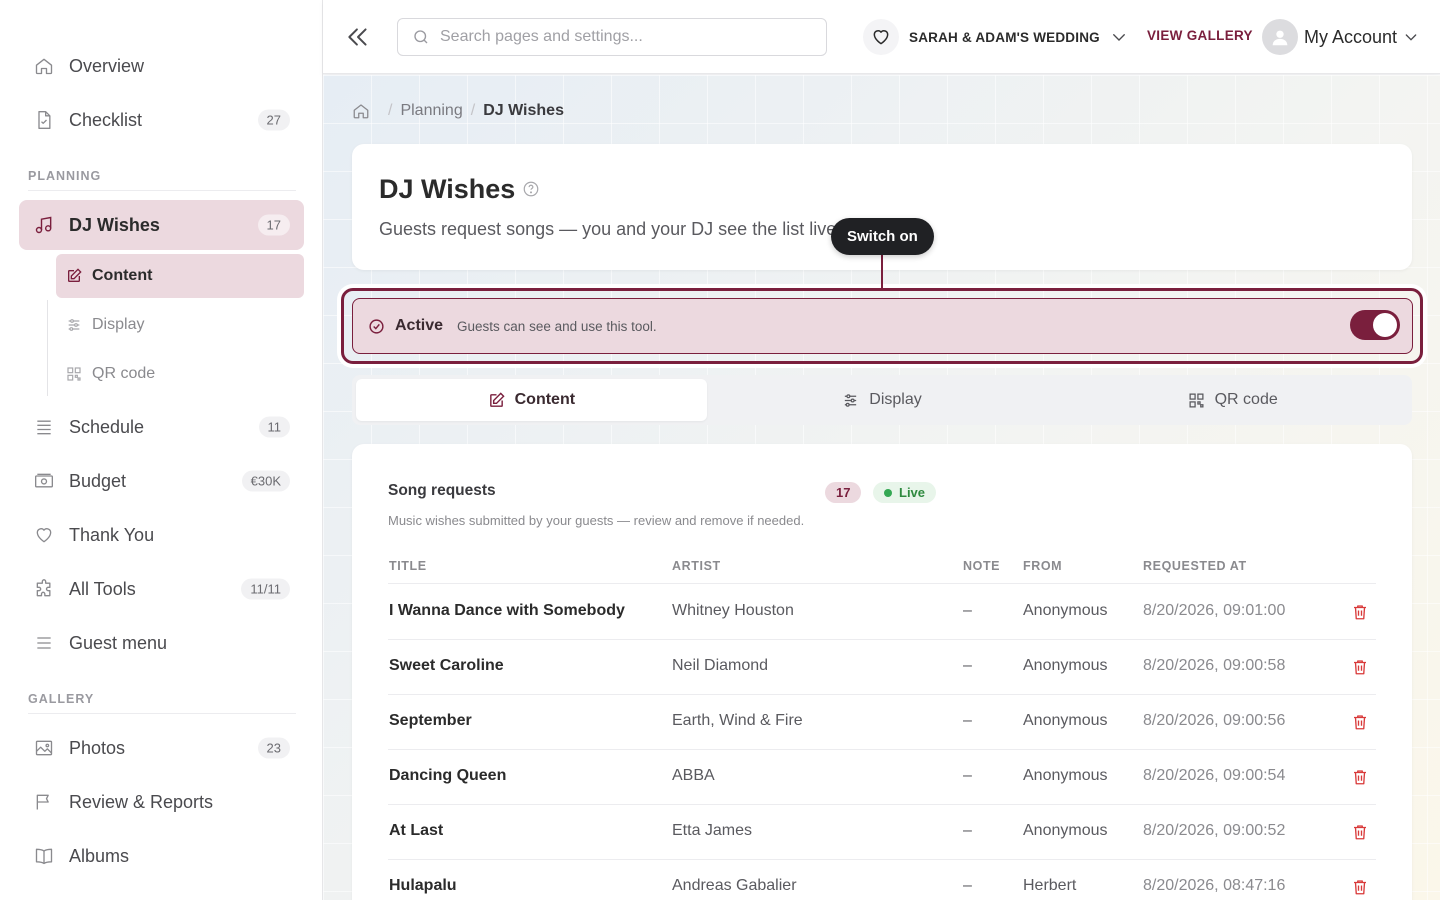 The image size is (1440, 900). What do you see at coordinates (180, 374) in the screenshot?
I see `sidebar-subitem-qr-code: QR code` at bounding box center [180, 374].